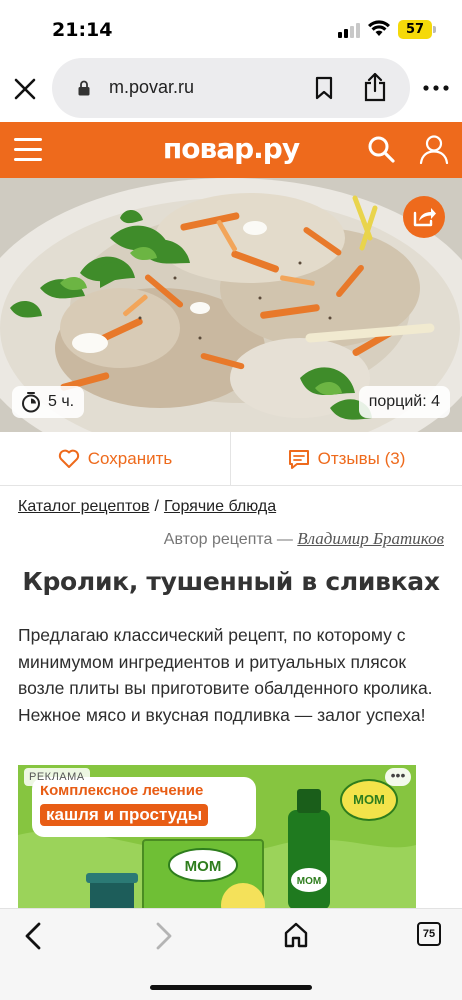 The image size is (462, 1000). I want to click on close-icon, so click(25, 89).